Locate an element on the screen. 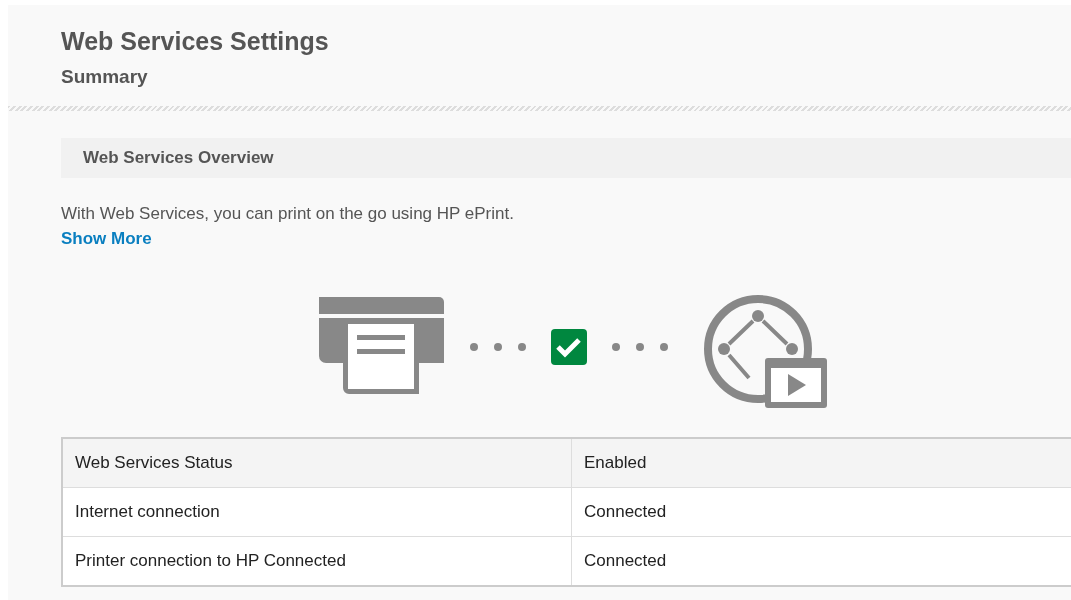  table-cell: Enabled is located at coordinates (821, 463).